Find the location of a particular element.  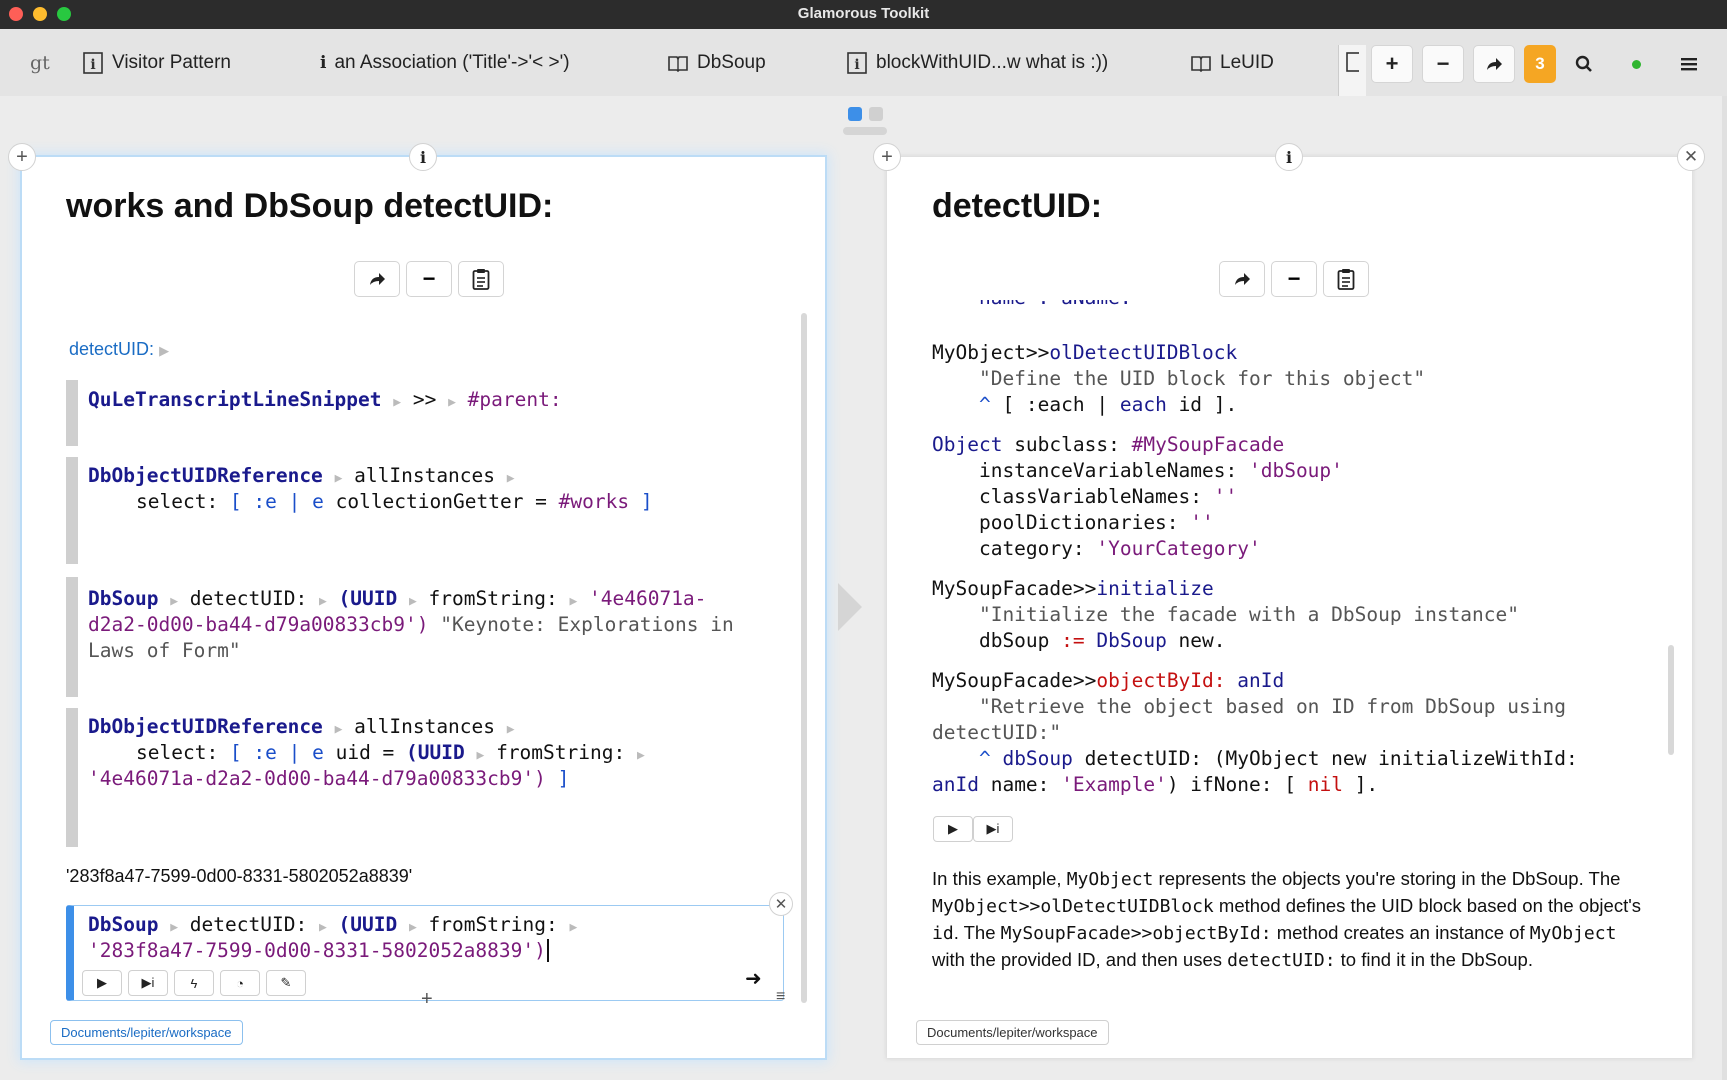

pane-divider-arrow-icon is located at coordinates (850, 607).